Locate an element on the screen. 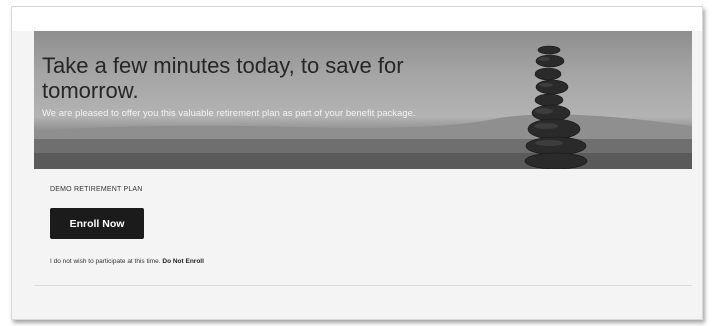  plan-name: DEMO RETIREMENT PLAN is located at coordinates (96, 189).